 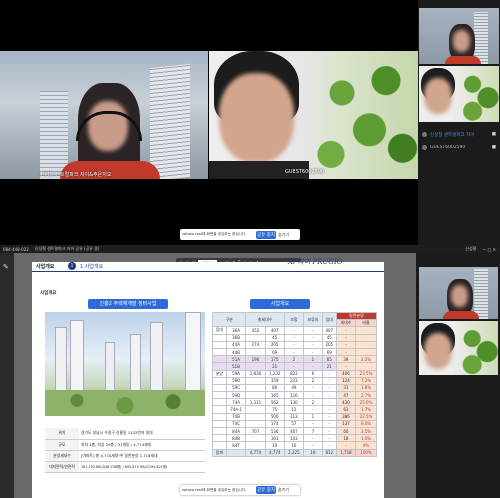 What do you see at coordinates (346, 431) in the screenshot?
I see `table-cell: 60` at bounding box center [346, 431].